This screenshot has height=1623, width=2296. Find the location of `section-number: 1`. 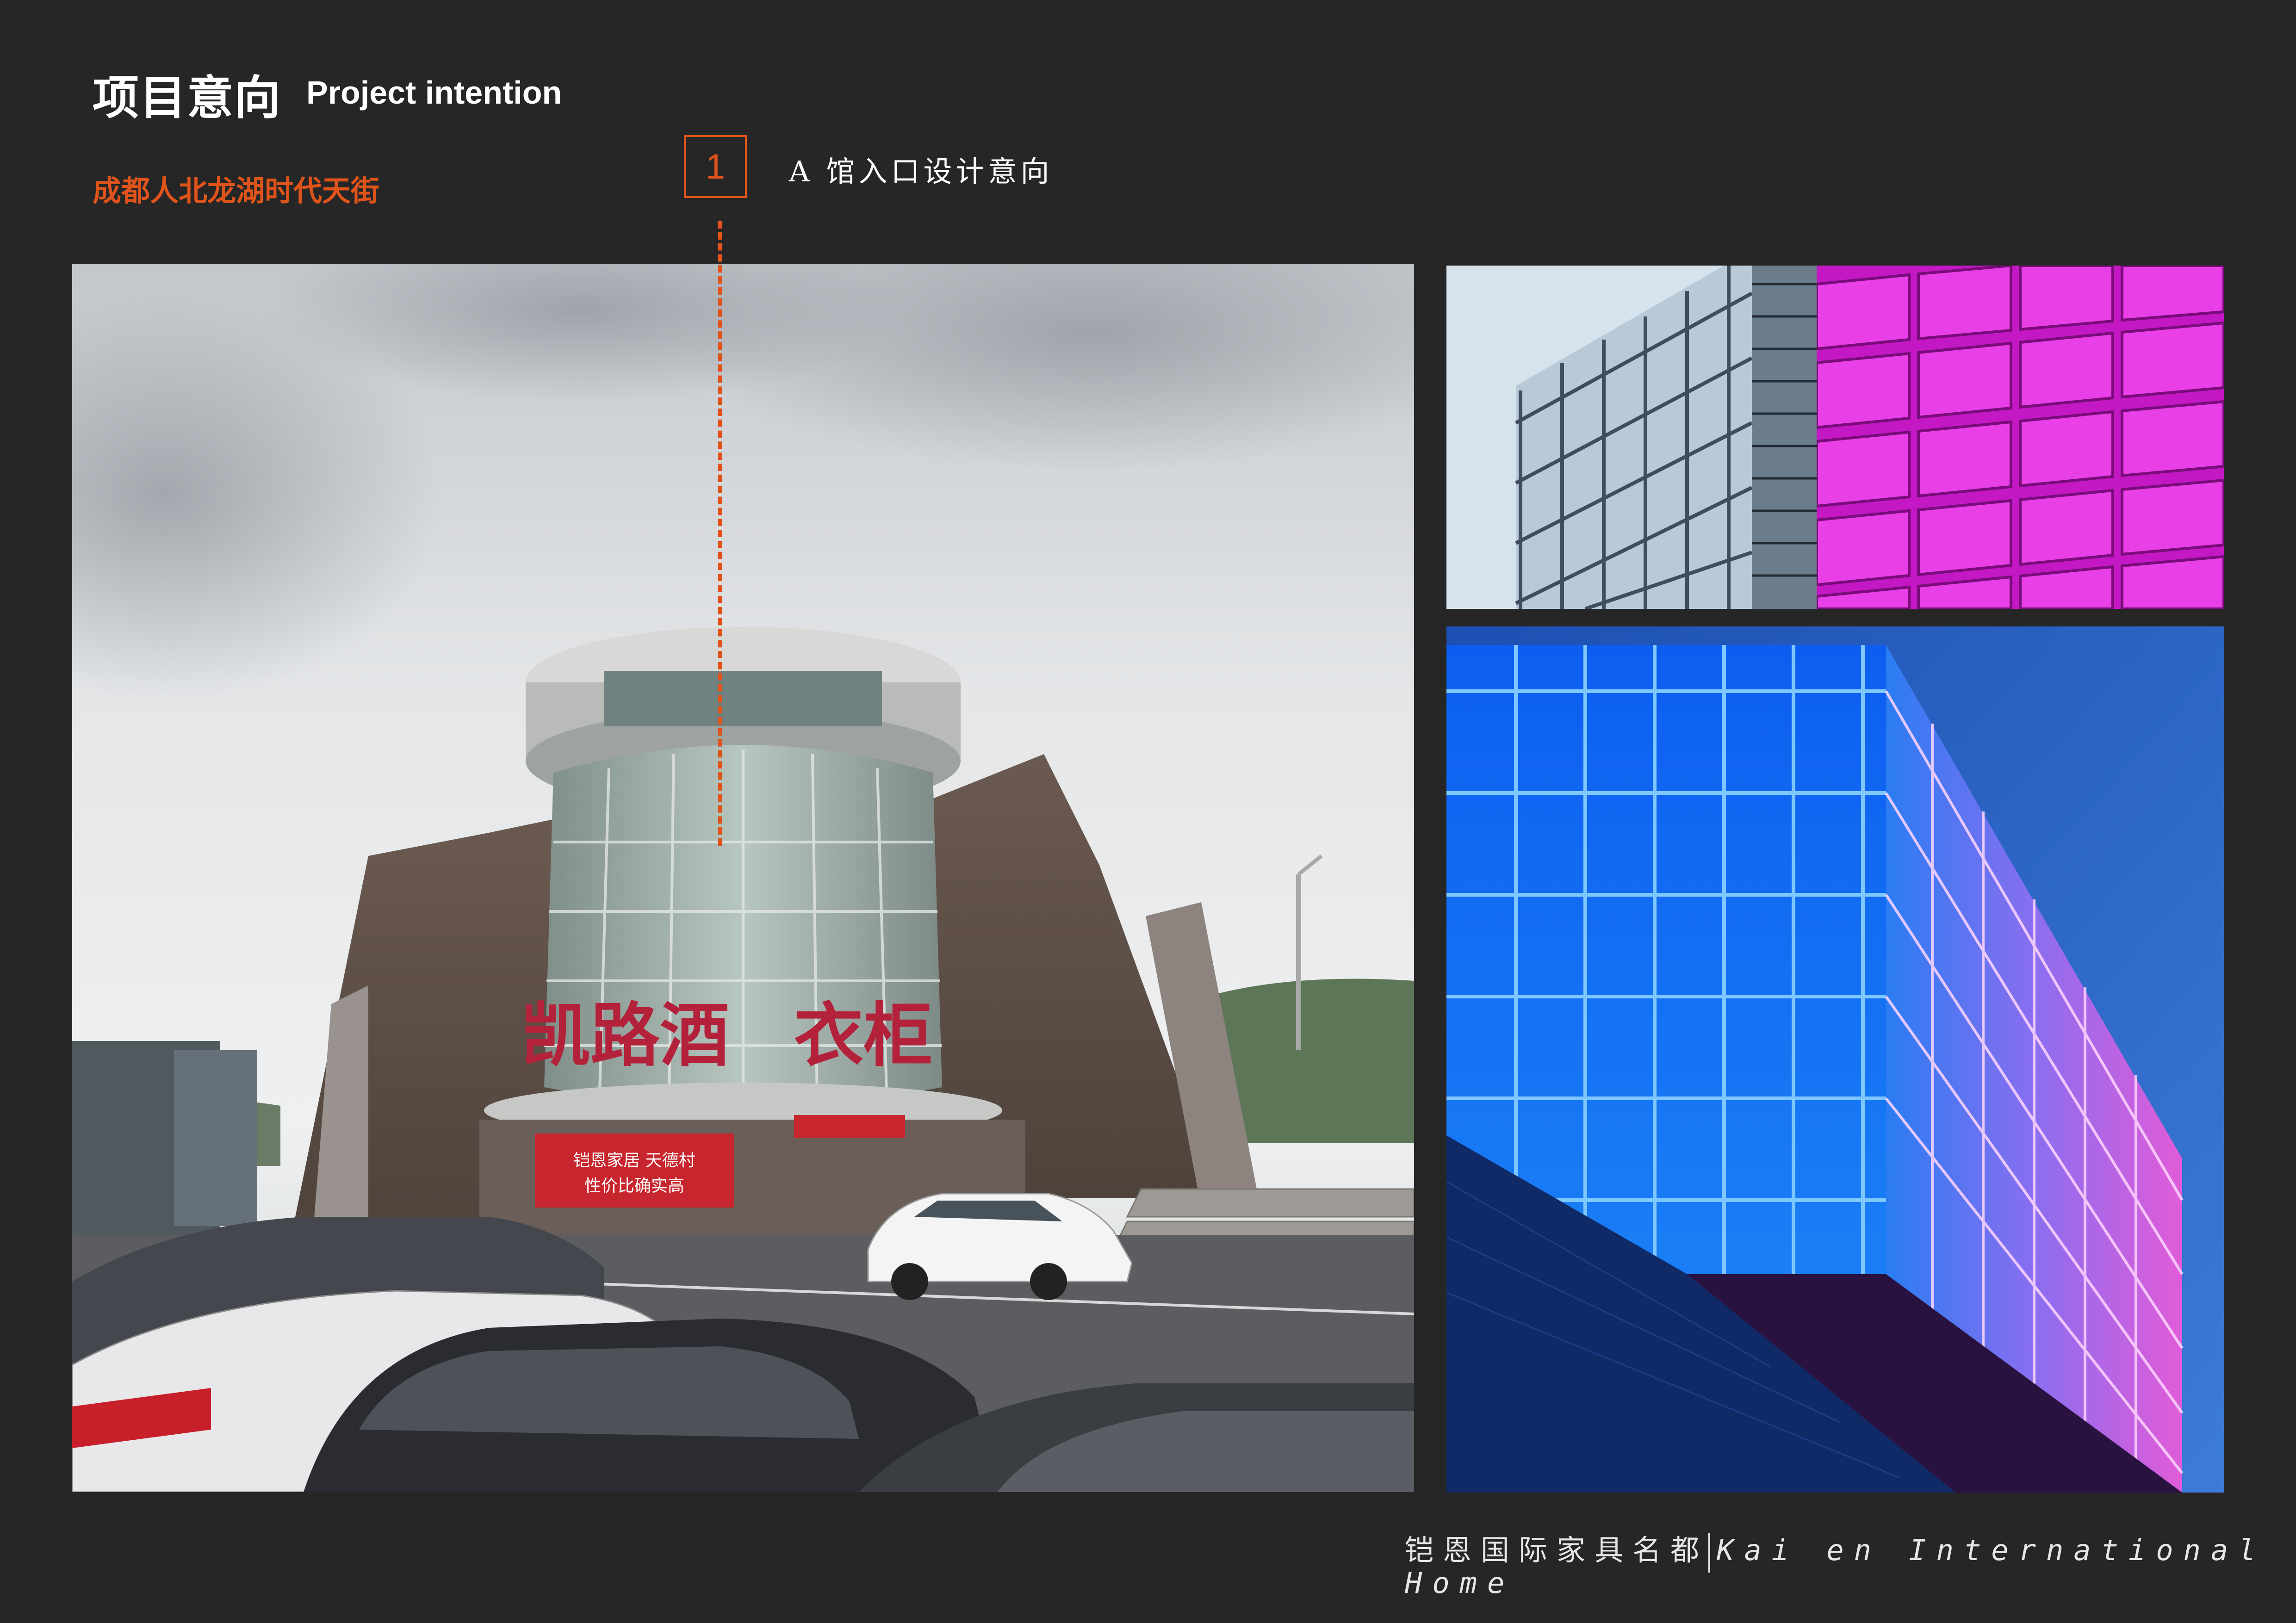

section-number: 1 is located at coordinates (716, 166).